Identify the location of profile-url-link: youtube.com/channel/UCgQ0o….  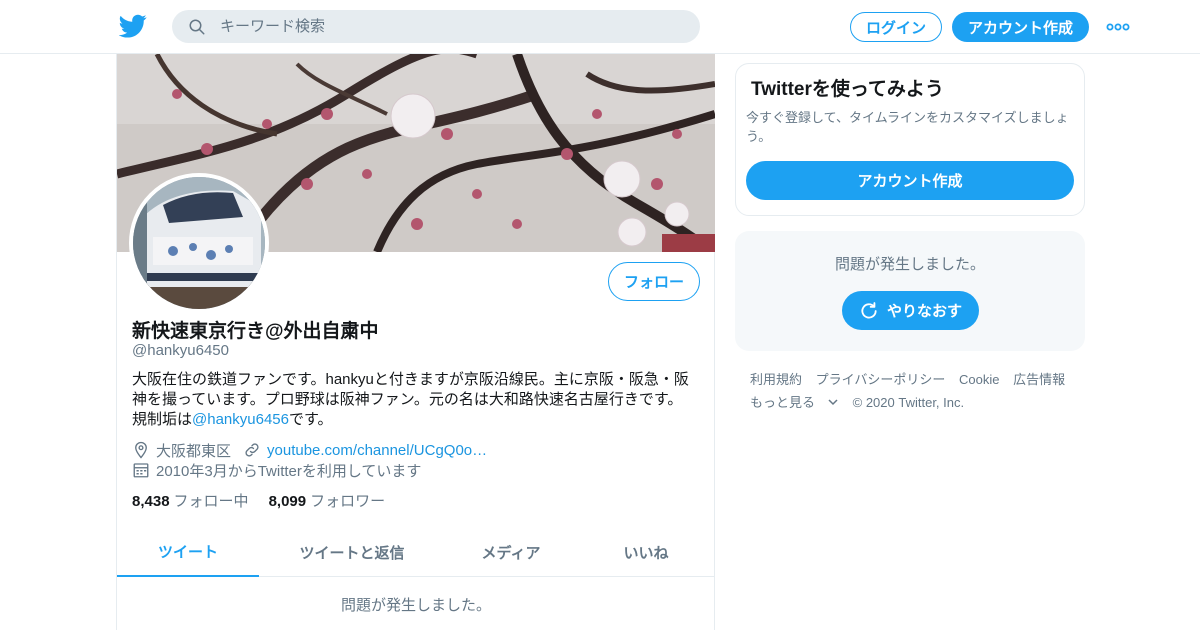
(377, 450).